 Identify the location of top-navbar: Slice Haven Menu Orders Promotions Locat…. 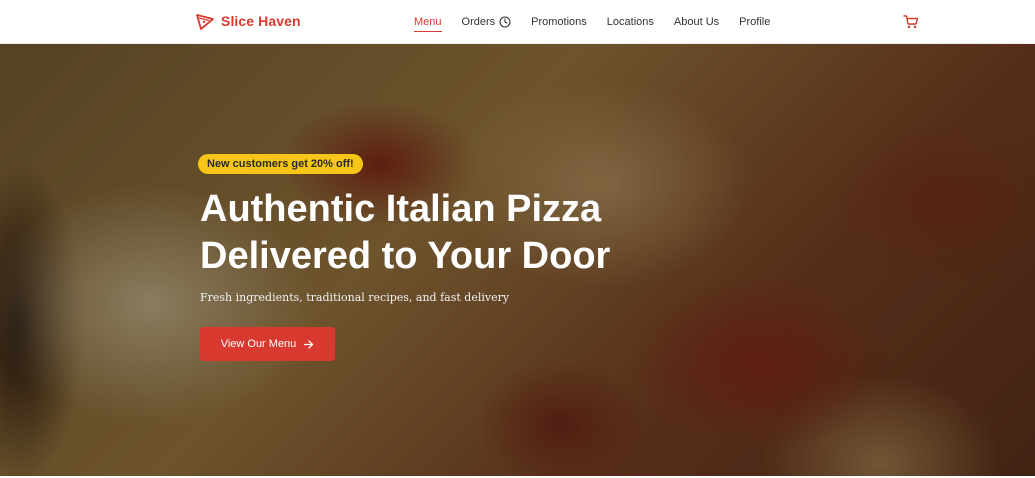
(517, 22).